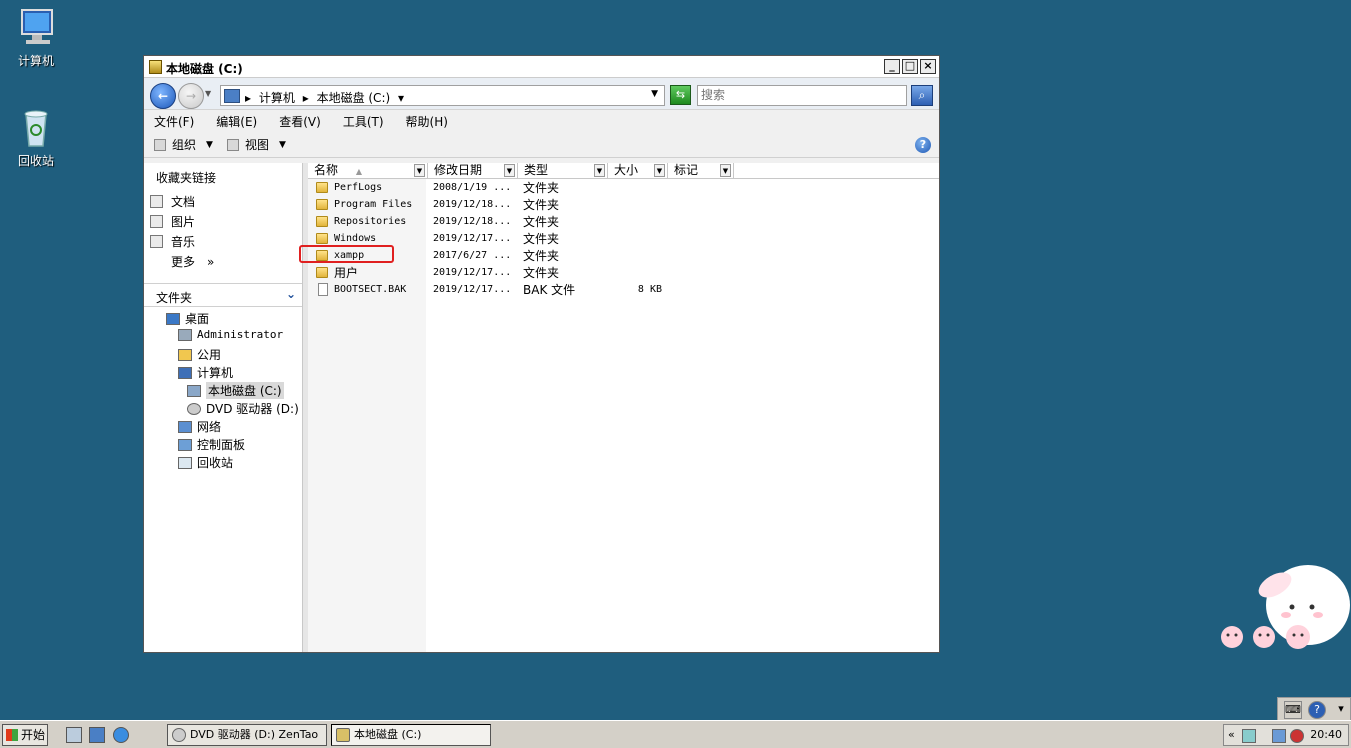 The image size is (1351, 748). I want to click on views-button: 视图 ▼, so click(256, 144).